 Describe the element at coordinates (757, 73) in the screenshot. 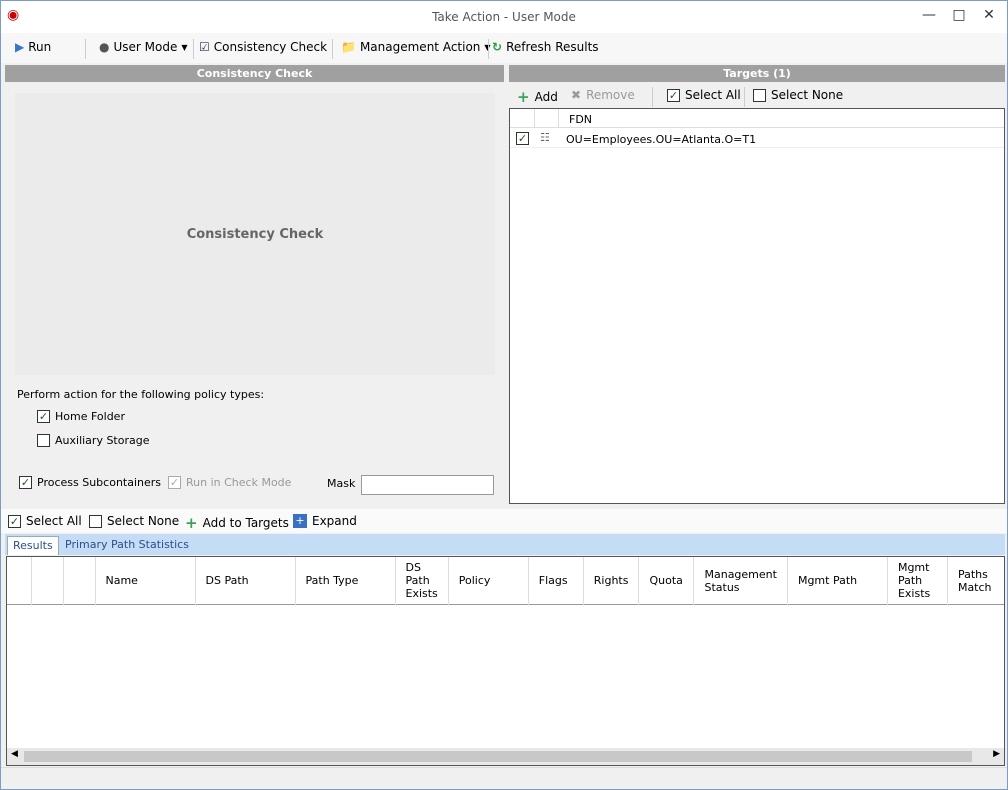

I see `targets-header: Targets (1)` at that location.